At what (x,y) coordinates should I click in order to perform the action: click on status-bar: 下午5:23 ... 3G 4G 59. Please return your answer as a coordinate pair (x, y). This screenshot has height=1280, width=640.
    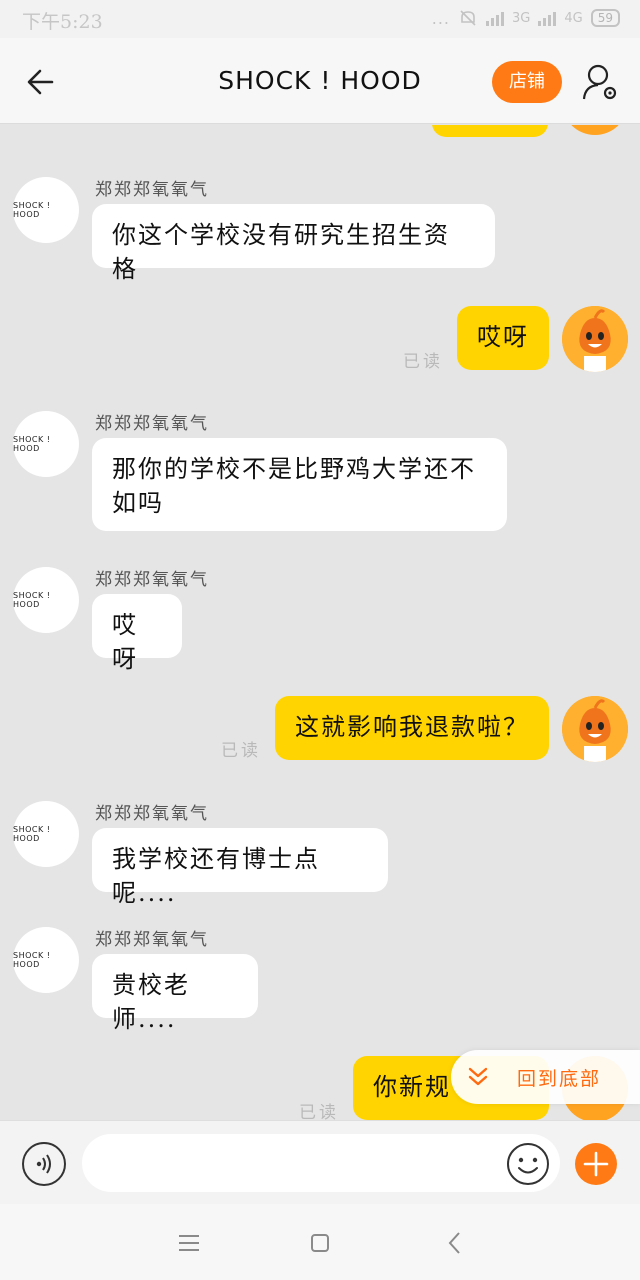
    Looking at the image, I should click on (320, 19).